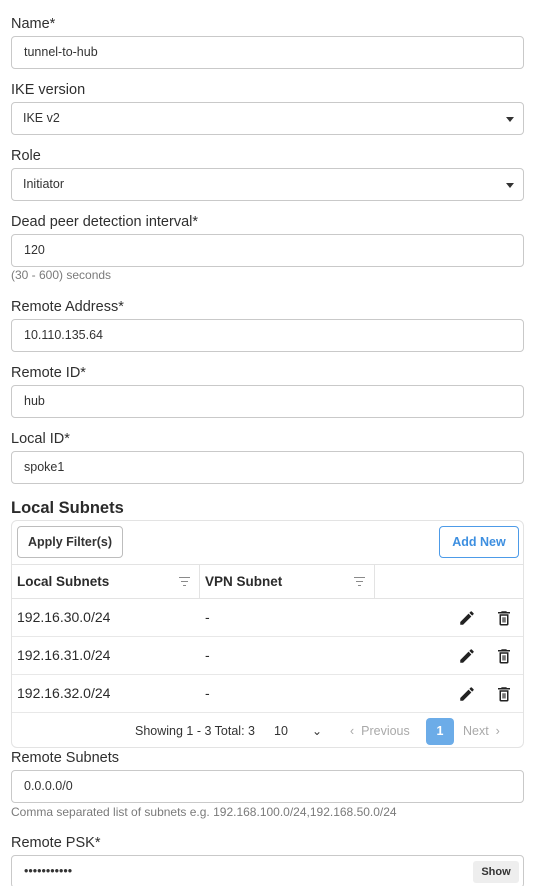  What do you see at coordinates (385, 731) in the screenshot?
I see `previous-label: Previous` at bounding box center [385, 731].